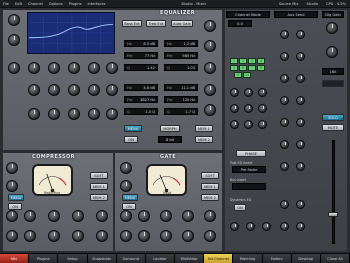 The height and width of the screenshot is (263, 350). Describe the element at coordinates (251, 153) in the screenshot. I see `phase-button: PHASE` at that location.